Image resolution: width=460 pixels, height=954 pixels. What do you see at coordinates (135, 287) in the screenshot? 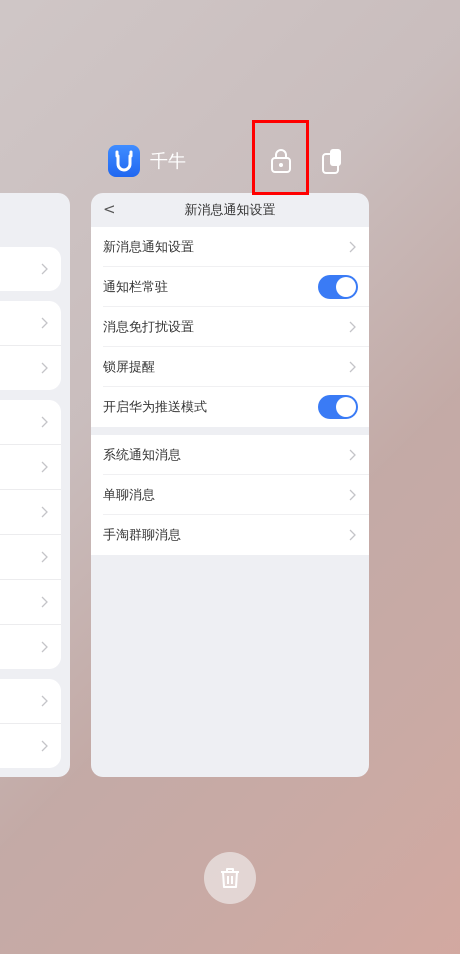
I see `setting-label: 通知栏常驻` at bounding box center [135, 287].